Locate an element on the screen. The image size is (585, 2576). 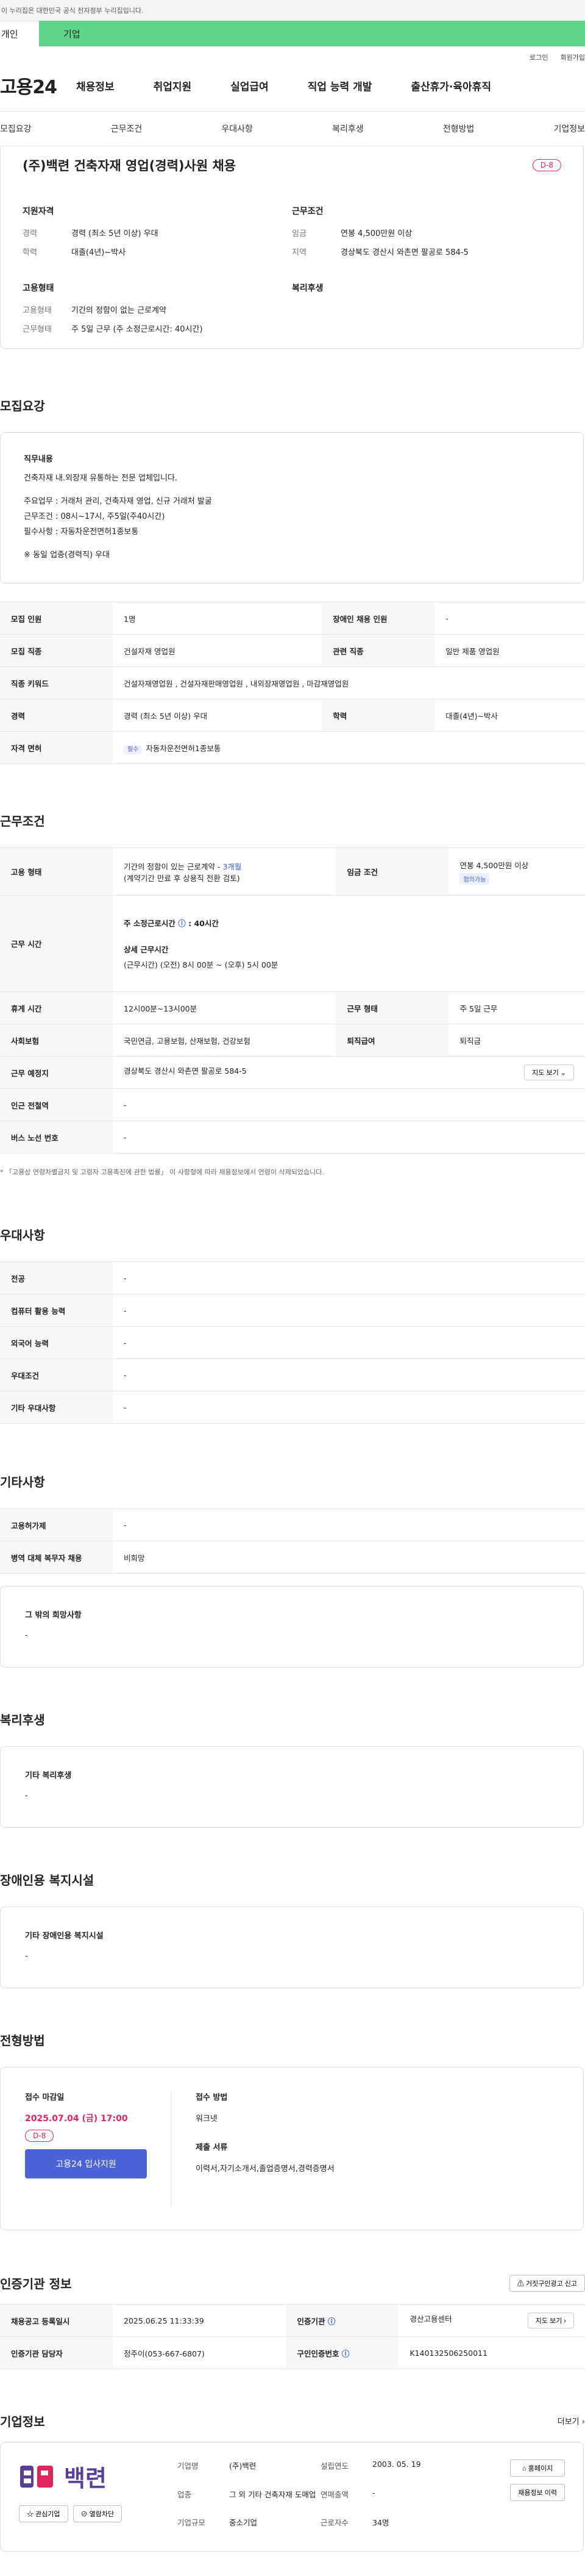
gnb-unemployment: 실업급여 is located at coordinates (249, 85).